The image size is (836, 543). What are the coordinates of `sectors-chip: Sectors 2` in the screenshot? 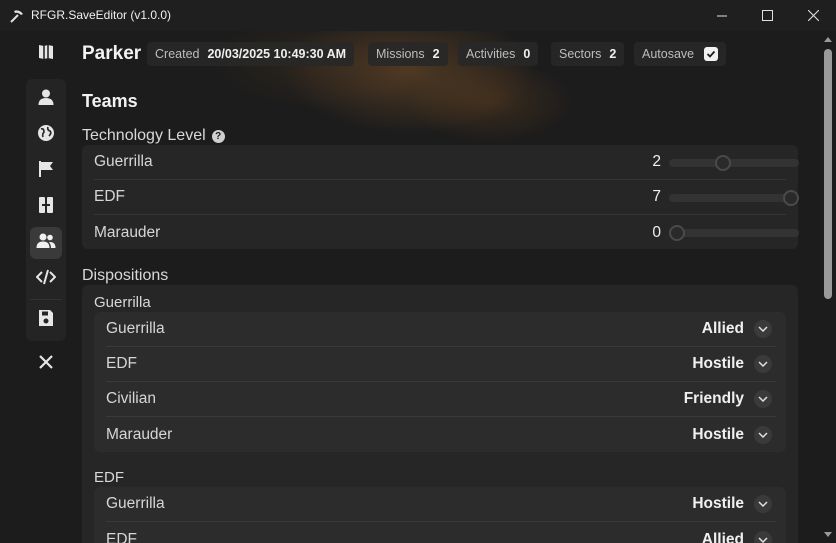 It's located at (588, 54).